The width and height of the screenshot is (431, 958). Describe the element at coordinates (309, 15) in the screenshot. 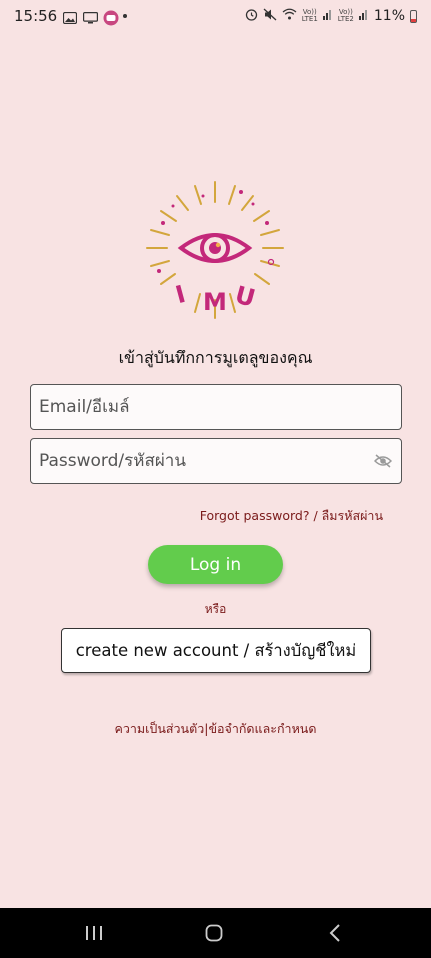

I see `sim1-label: Vo)) LTE1` at that location.